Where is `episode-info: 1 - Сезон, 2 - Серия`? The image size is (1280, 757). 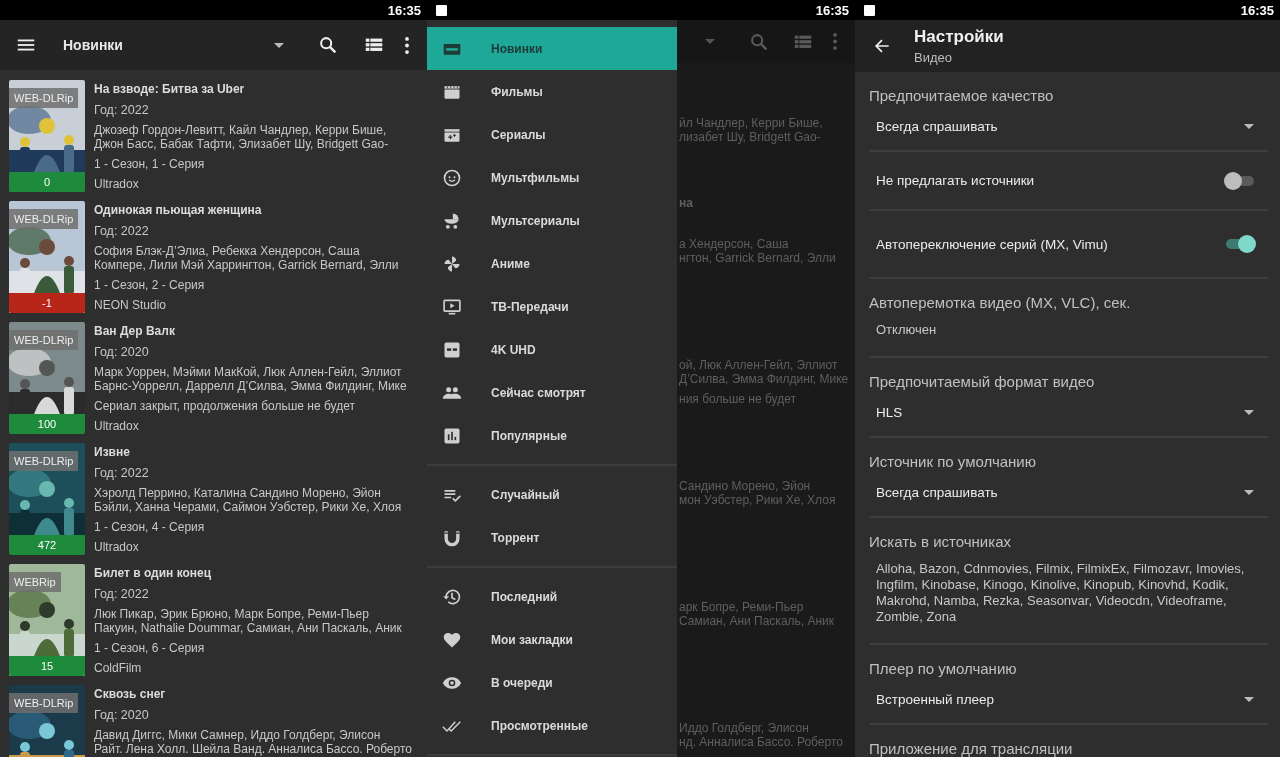
episode-info: 1 - Сезон, 2 - Серия is located at coordinates (150, 285).